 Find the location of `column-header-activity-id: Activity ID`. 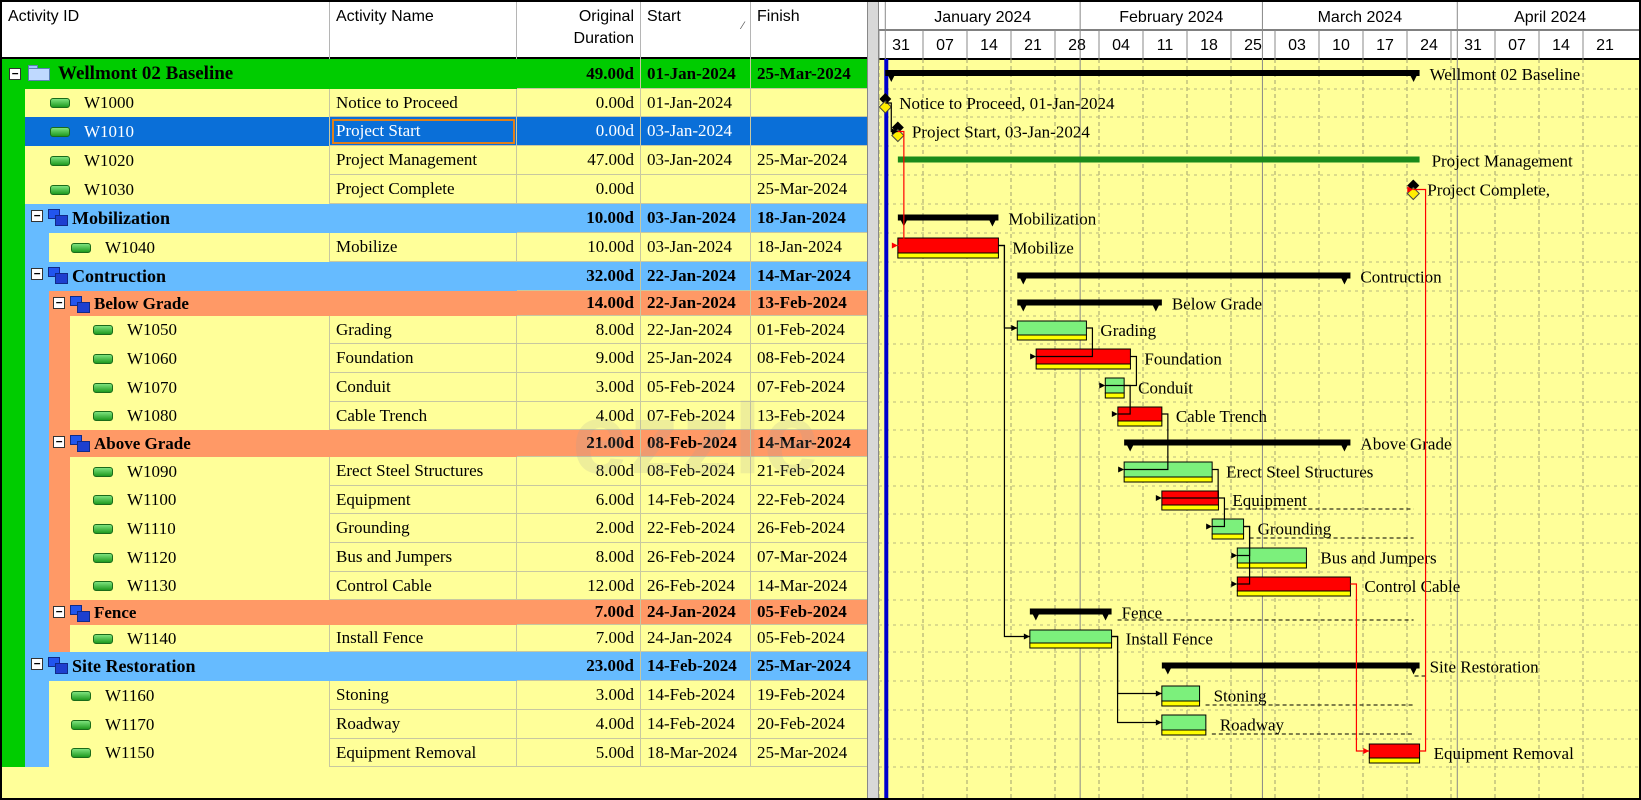

column-header-activity-id: Activity ID is located at coordinates (166, 30).